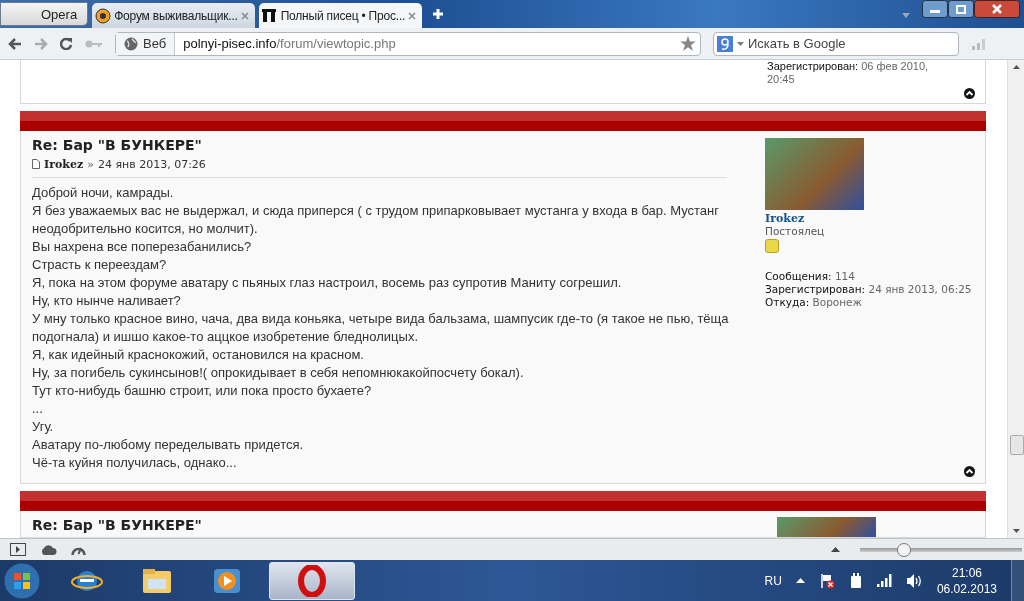 This screenshot has height=601, width=1024. Describe the element at coordinates (289, 43) in the screenshot. I see `url-text: polnyi-pisec.info/forum/viewtopic.php` at that location.